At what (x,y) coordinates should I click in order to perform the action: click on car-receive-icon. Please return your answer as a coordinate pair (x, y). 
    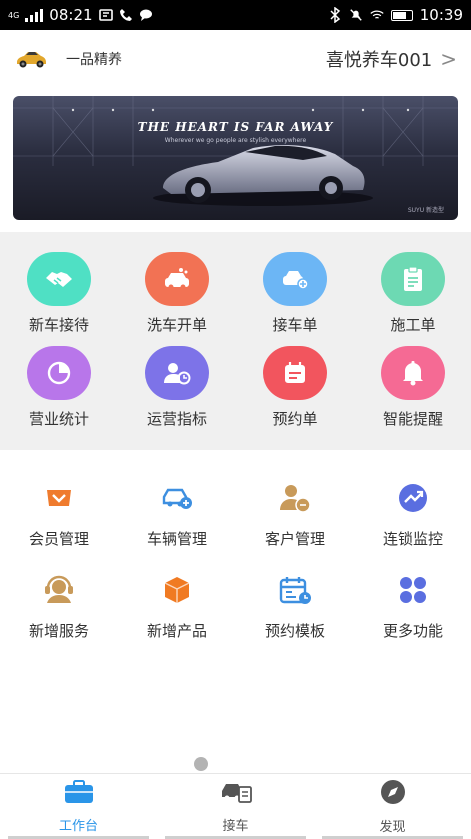
    Looking at the image, I should click on (236, 794).